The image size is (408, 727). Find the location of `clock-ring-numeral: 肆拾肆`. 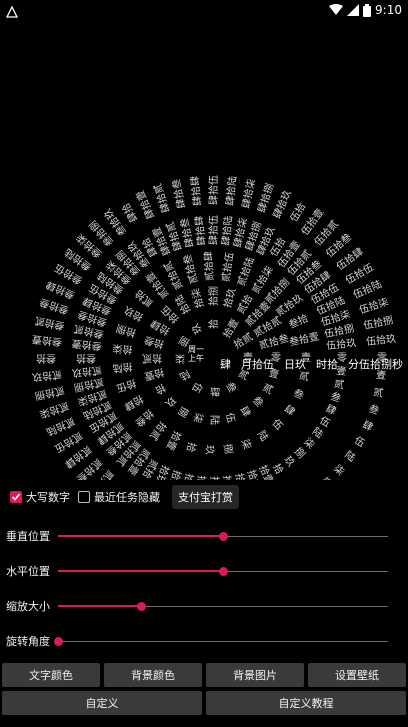

clock-ring-numeral: 肆拾肆 is located at coordinates (196, 190).